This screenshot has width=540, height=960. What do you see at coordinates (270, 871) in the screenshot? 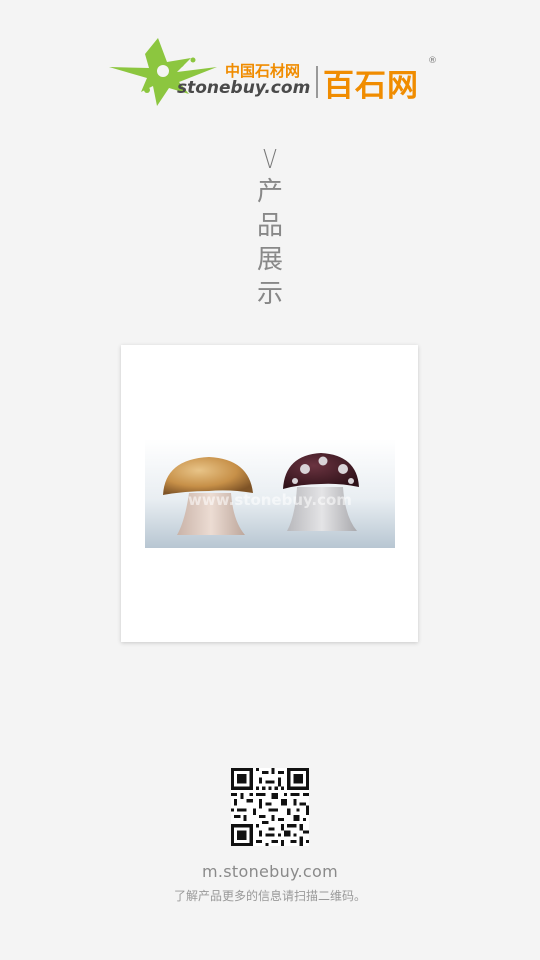
I see `mobile-site-url: m.stonebuy.com` at bounding box center [270, 871].